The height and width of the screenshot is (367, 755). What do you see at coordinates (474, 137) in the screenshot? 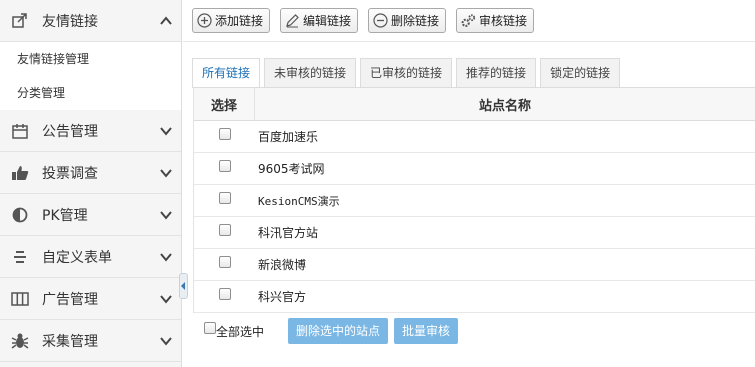
I see `table-row: 百度加速乐` at bounding box center [474, 137].